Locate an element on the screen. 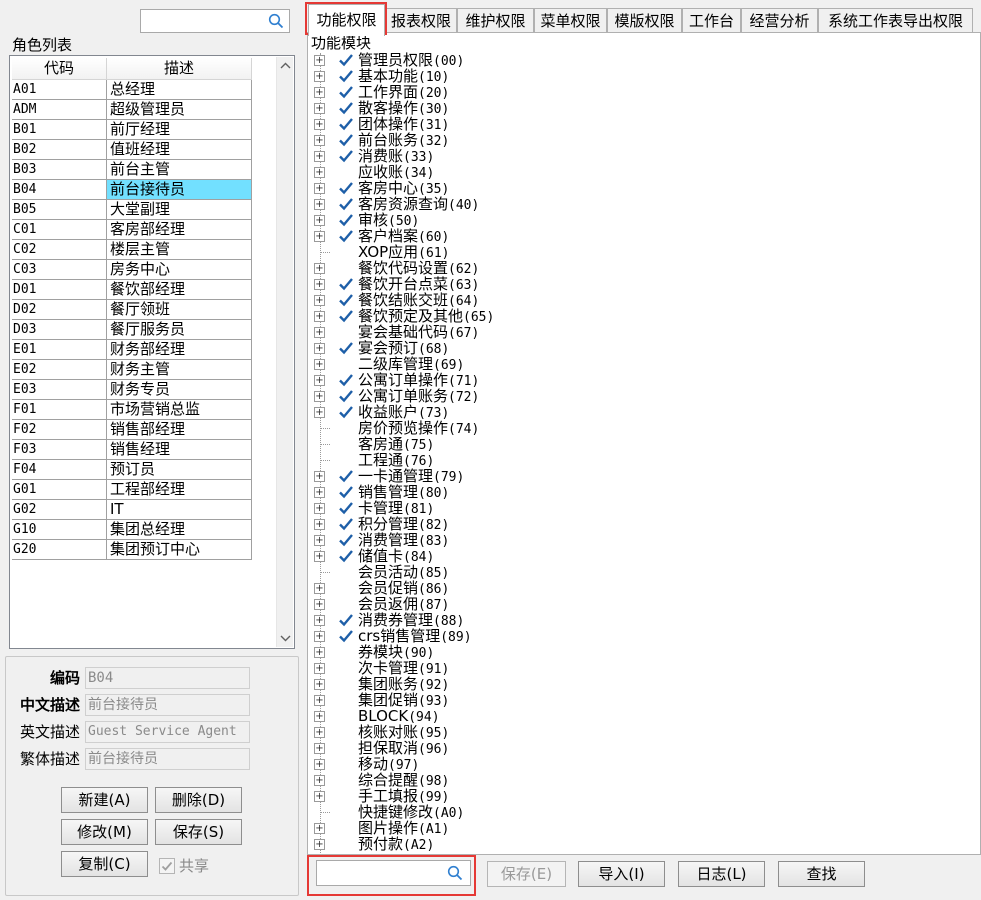 This screenshot has height=900, width=981. module-node: + crs销售管理(89) is located at coordinates (642, 636).